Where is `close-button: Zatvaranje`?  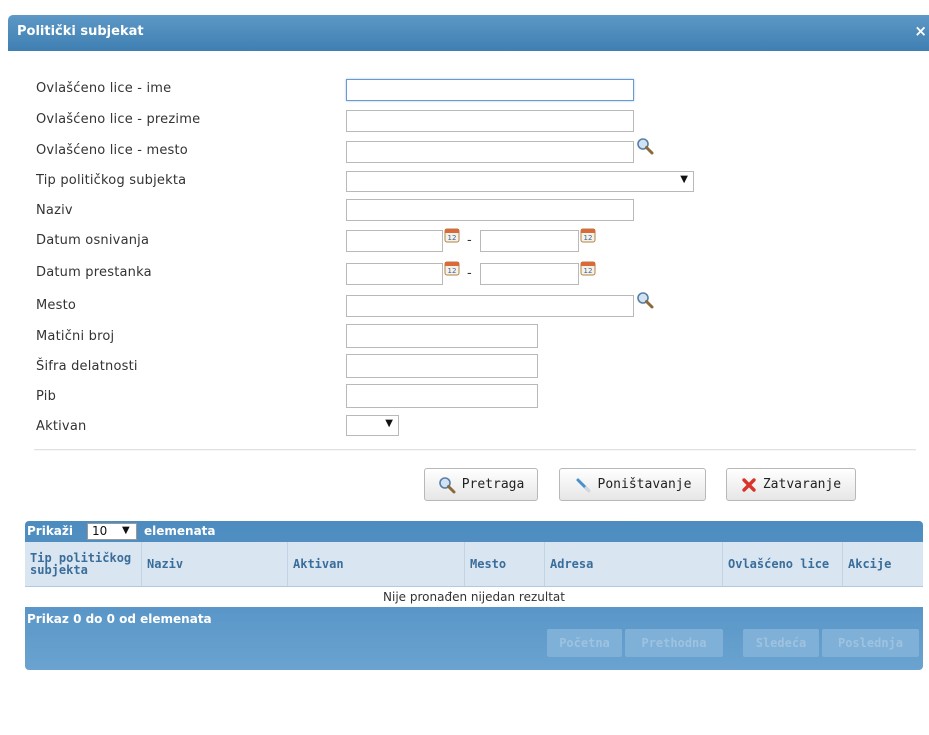 close-button: Zatvaranje is located at coordinates (791, 484).